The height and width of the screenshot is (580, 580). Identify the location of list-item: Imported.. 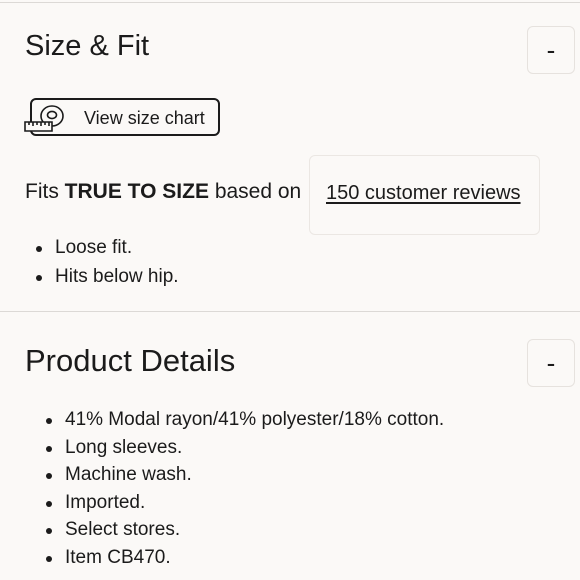
(239, 505).